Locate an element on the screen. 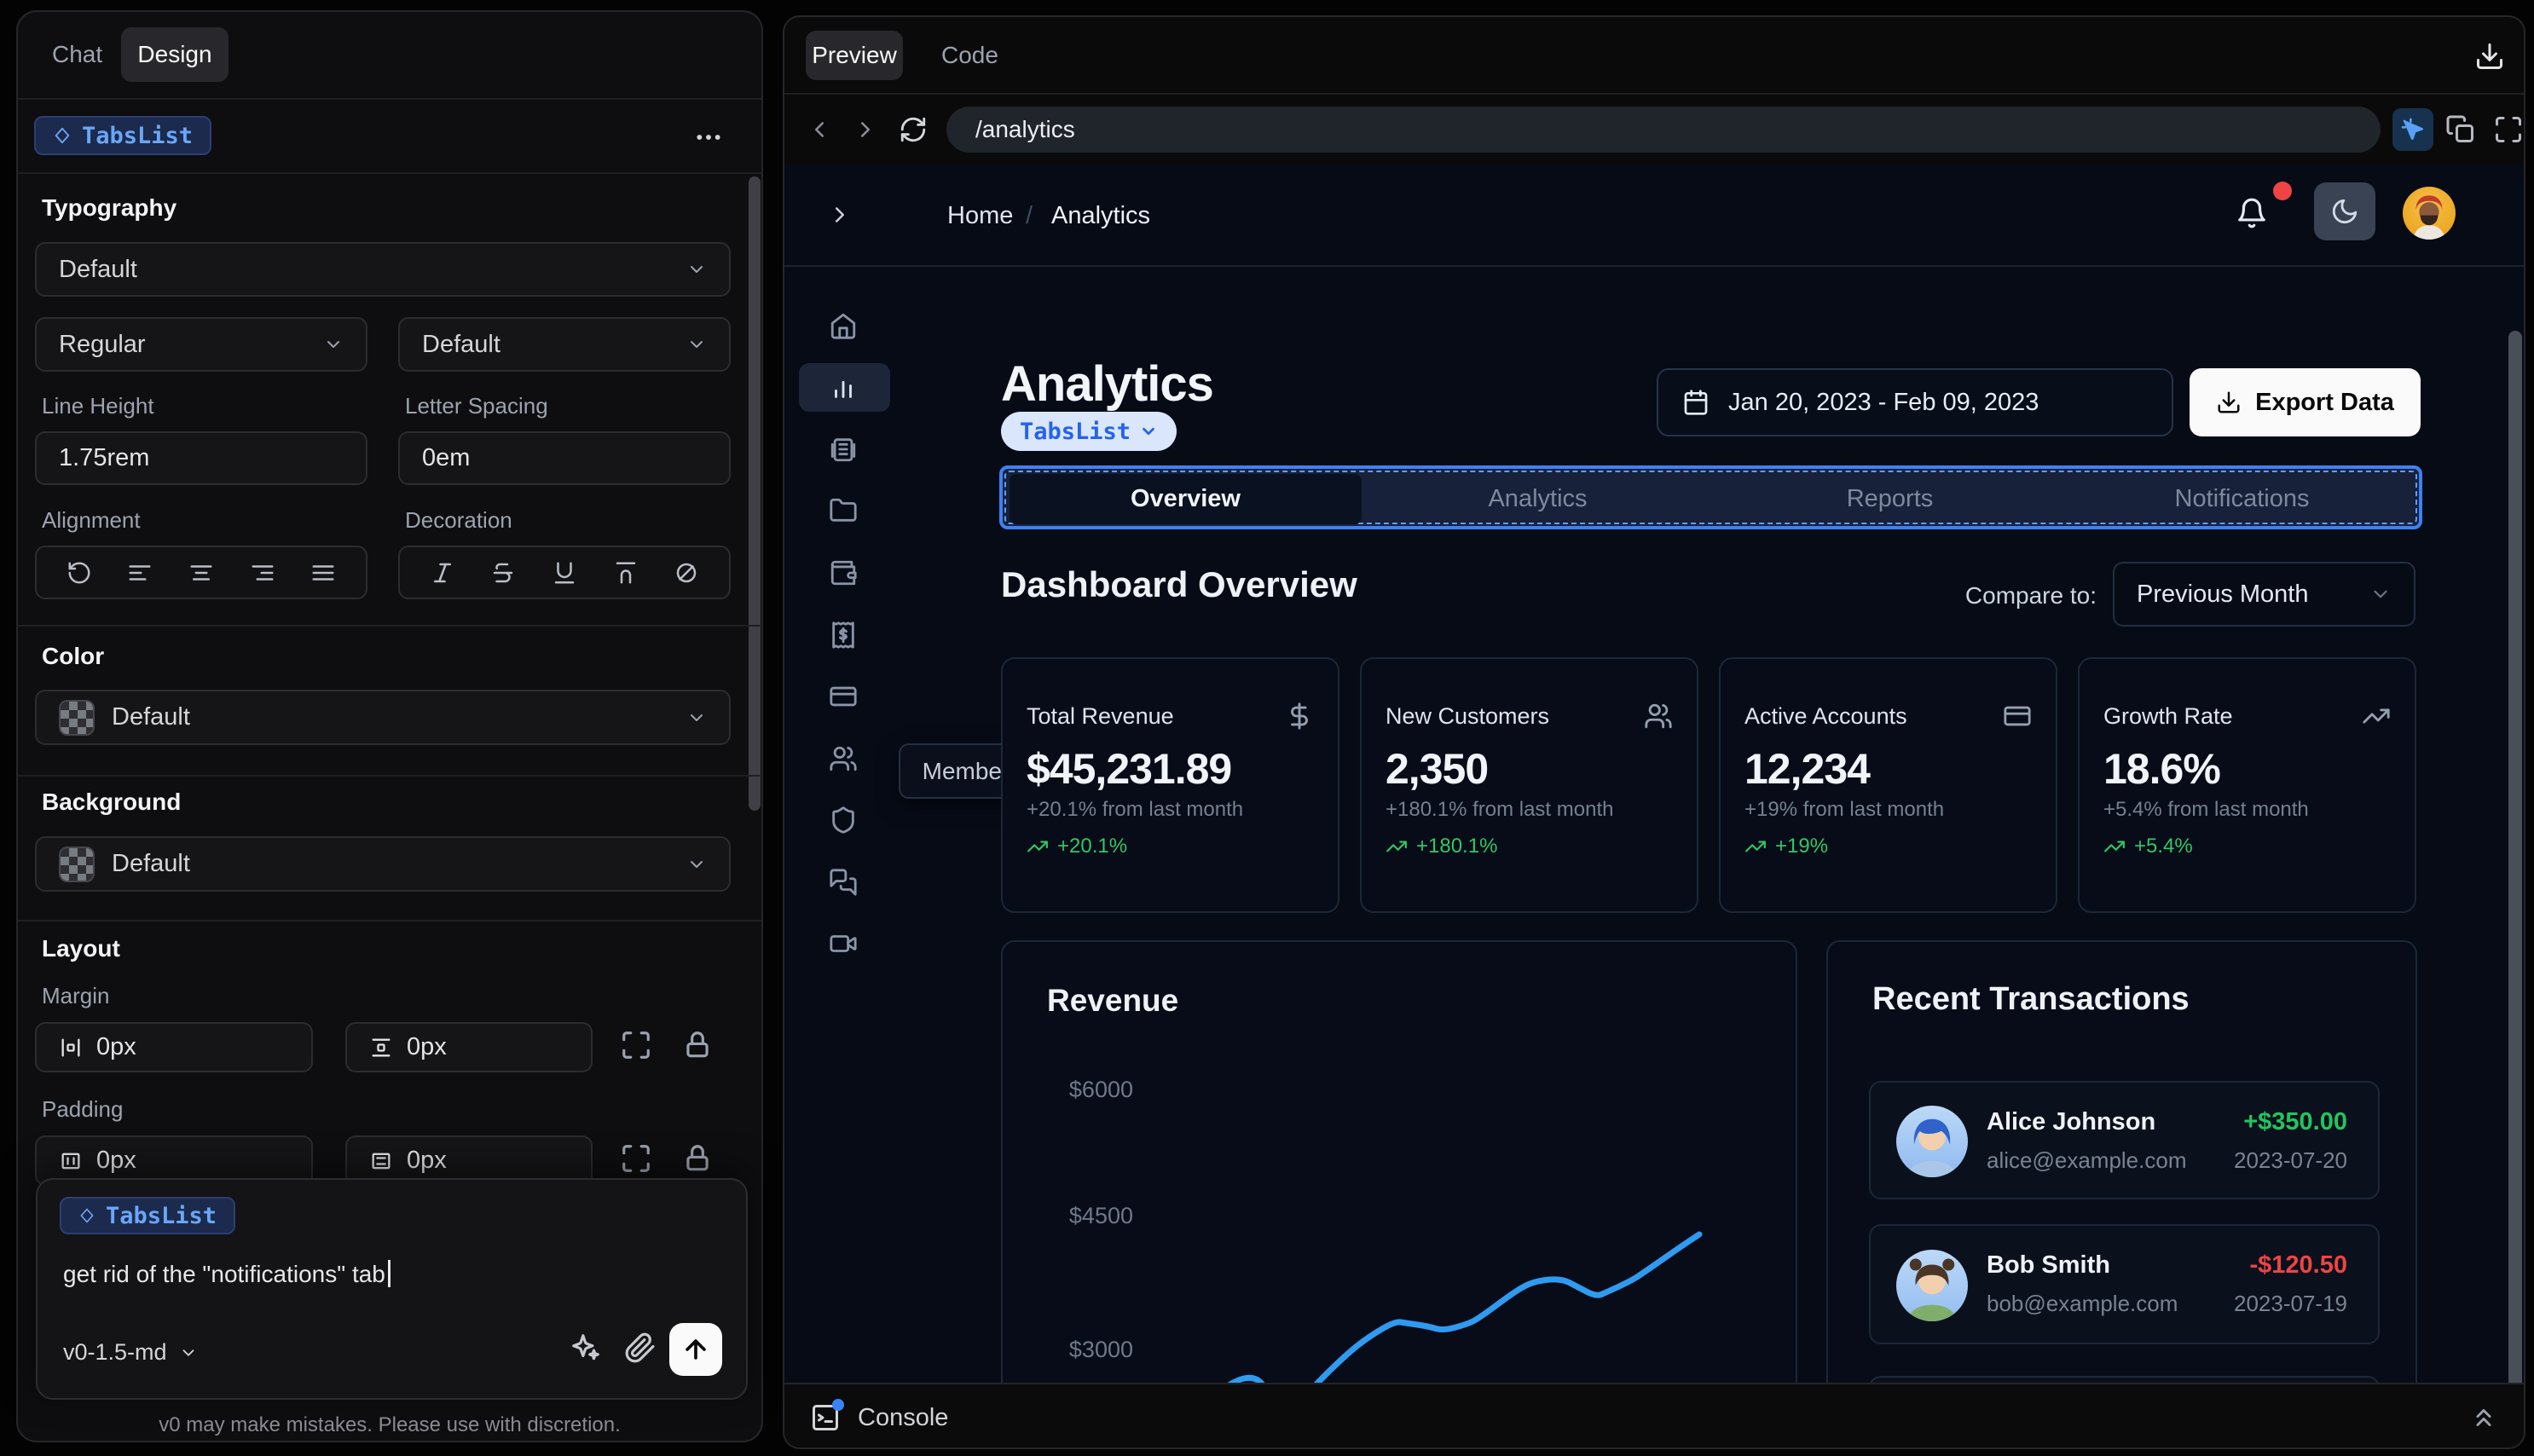  console-label: Console is located at coordinates (903, 1417).